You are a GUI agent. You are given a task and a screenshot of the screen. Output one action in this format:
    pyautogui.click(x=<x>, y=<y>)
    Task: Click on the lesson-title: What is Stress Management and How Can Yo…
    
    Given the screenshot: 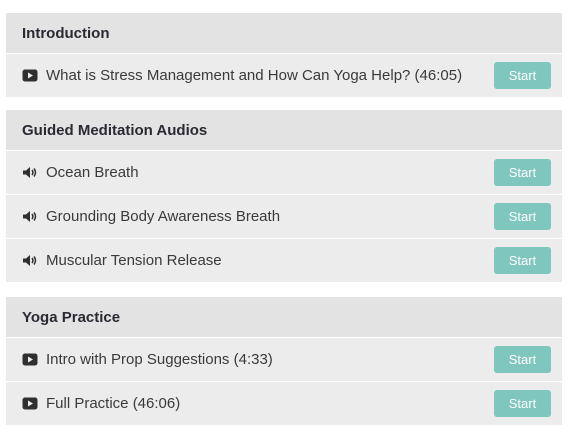 What is the action you would take?
    pyautogui.click(x=254, y=75)
    